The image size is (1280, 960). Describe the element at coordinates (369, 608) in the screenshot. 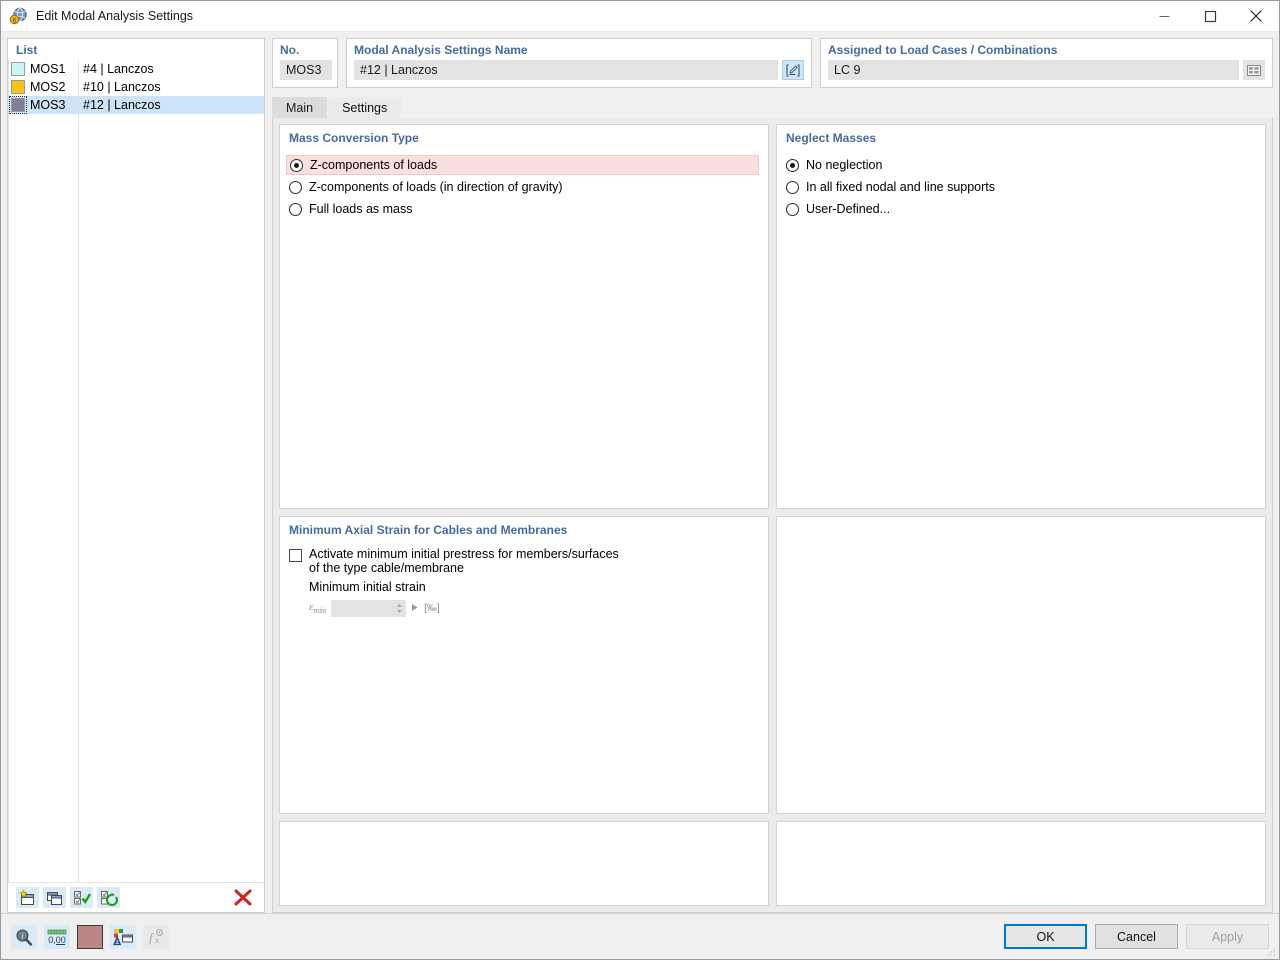

I see `min-strain-input` at that location.